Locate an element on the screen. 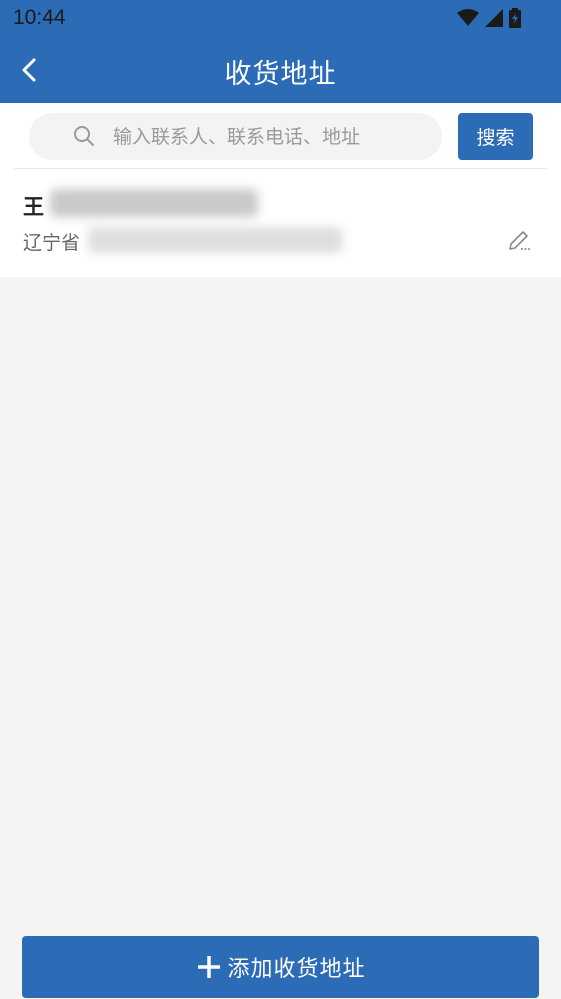 The height and width of the screenshot is (999, 561). search-box is located at coordinates (235, 136).